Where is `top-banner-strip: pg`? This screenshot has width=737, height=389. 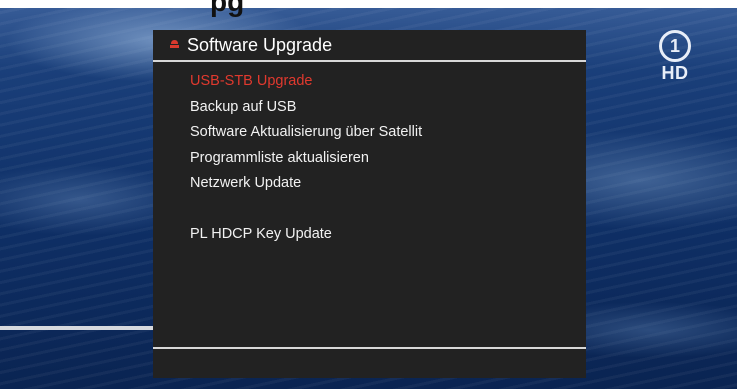 top-banner-strip: pg is located at coordinates (368, 8).